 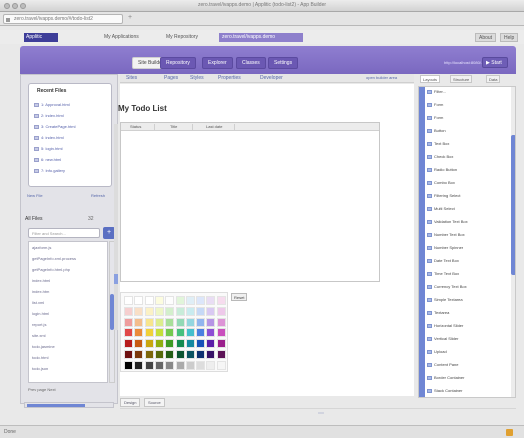 I want to click on url-field: zero.travel/ivapps.demo/#/todo-list2, so click(x=63, y=19).